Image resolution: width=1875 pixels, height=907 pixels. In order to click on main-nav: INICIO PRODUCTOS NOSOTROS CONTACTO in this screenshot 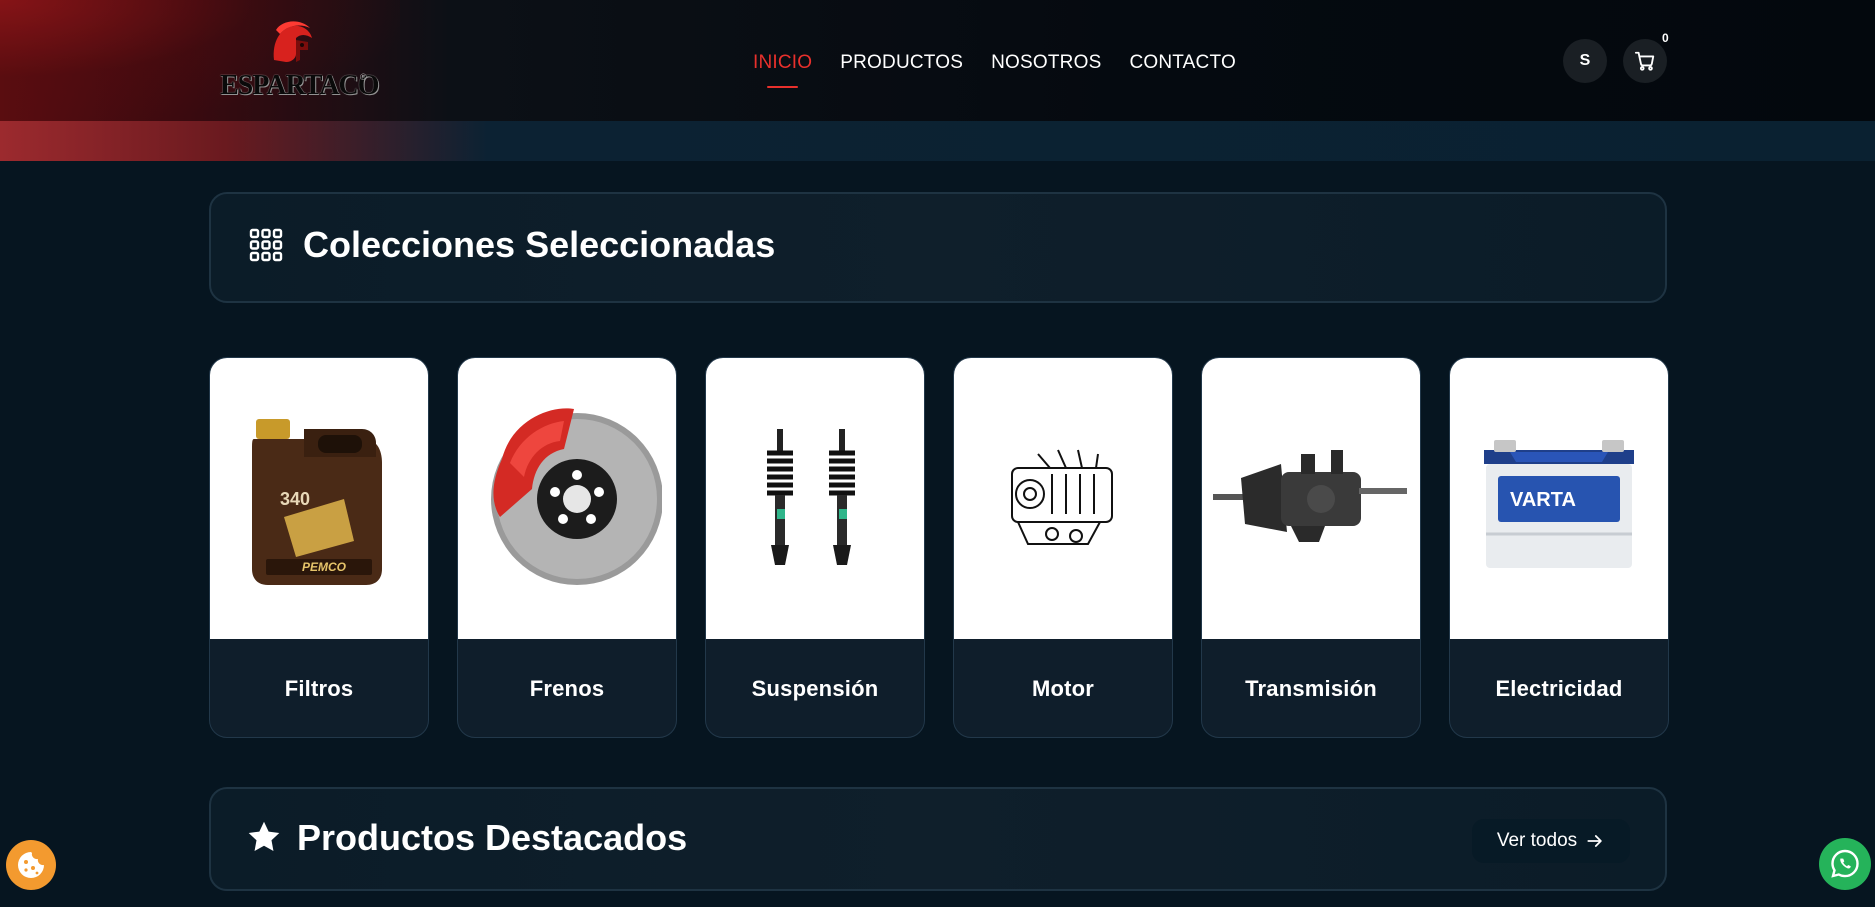, I will do `click(994, 70)`.